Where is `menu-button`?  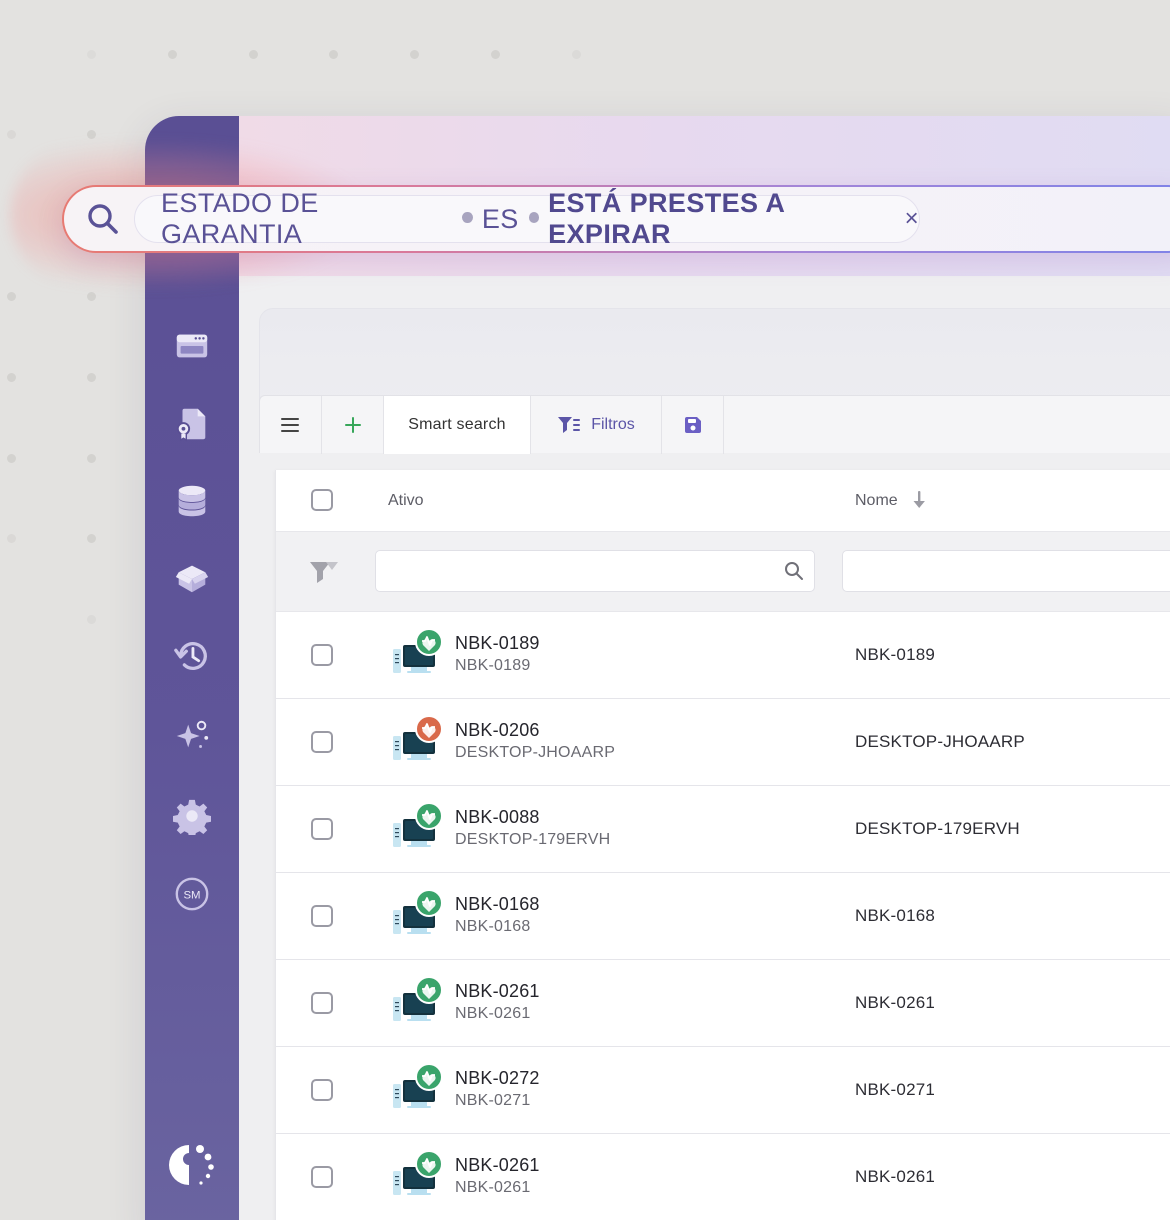
menu-button is located at coordinates (291, 425).